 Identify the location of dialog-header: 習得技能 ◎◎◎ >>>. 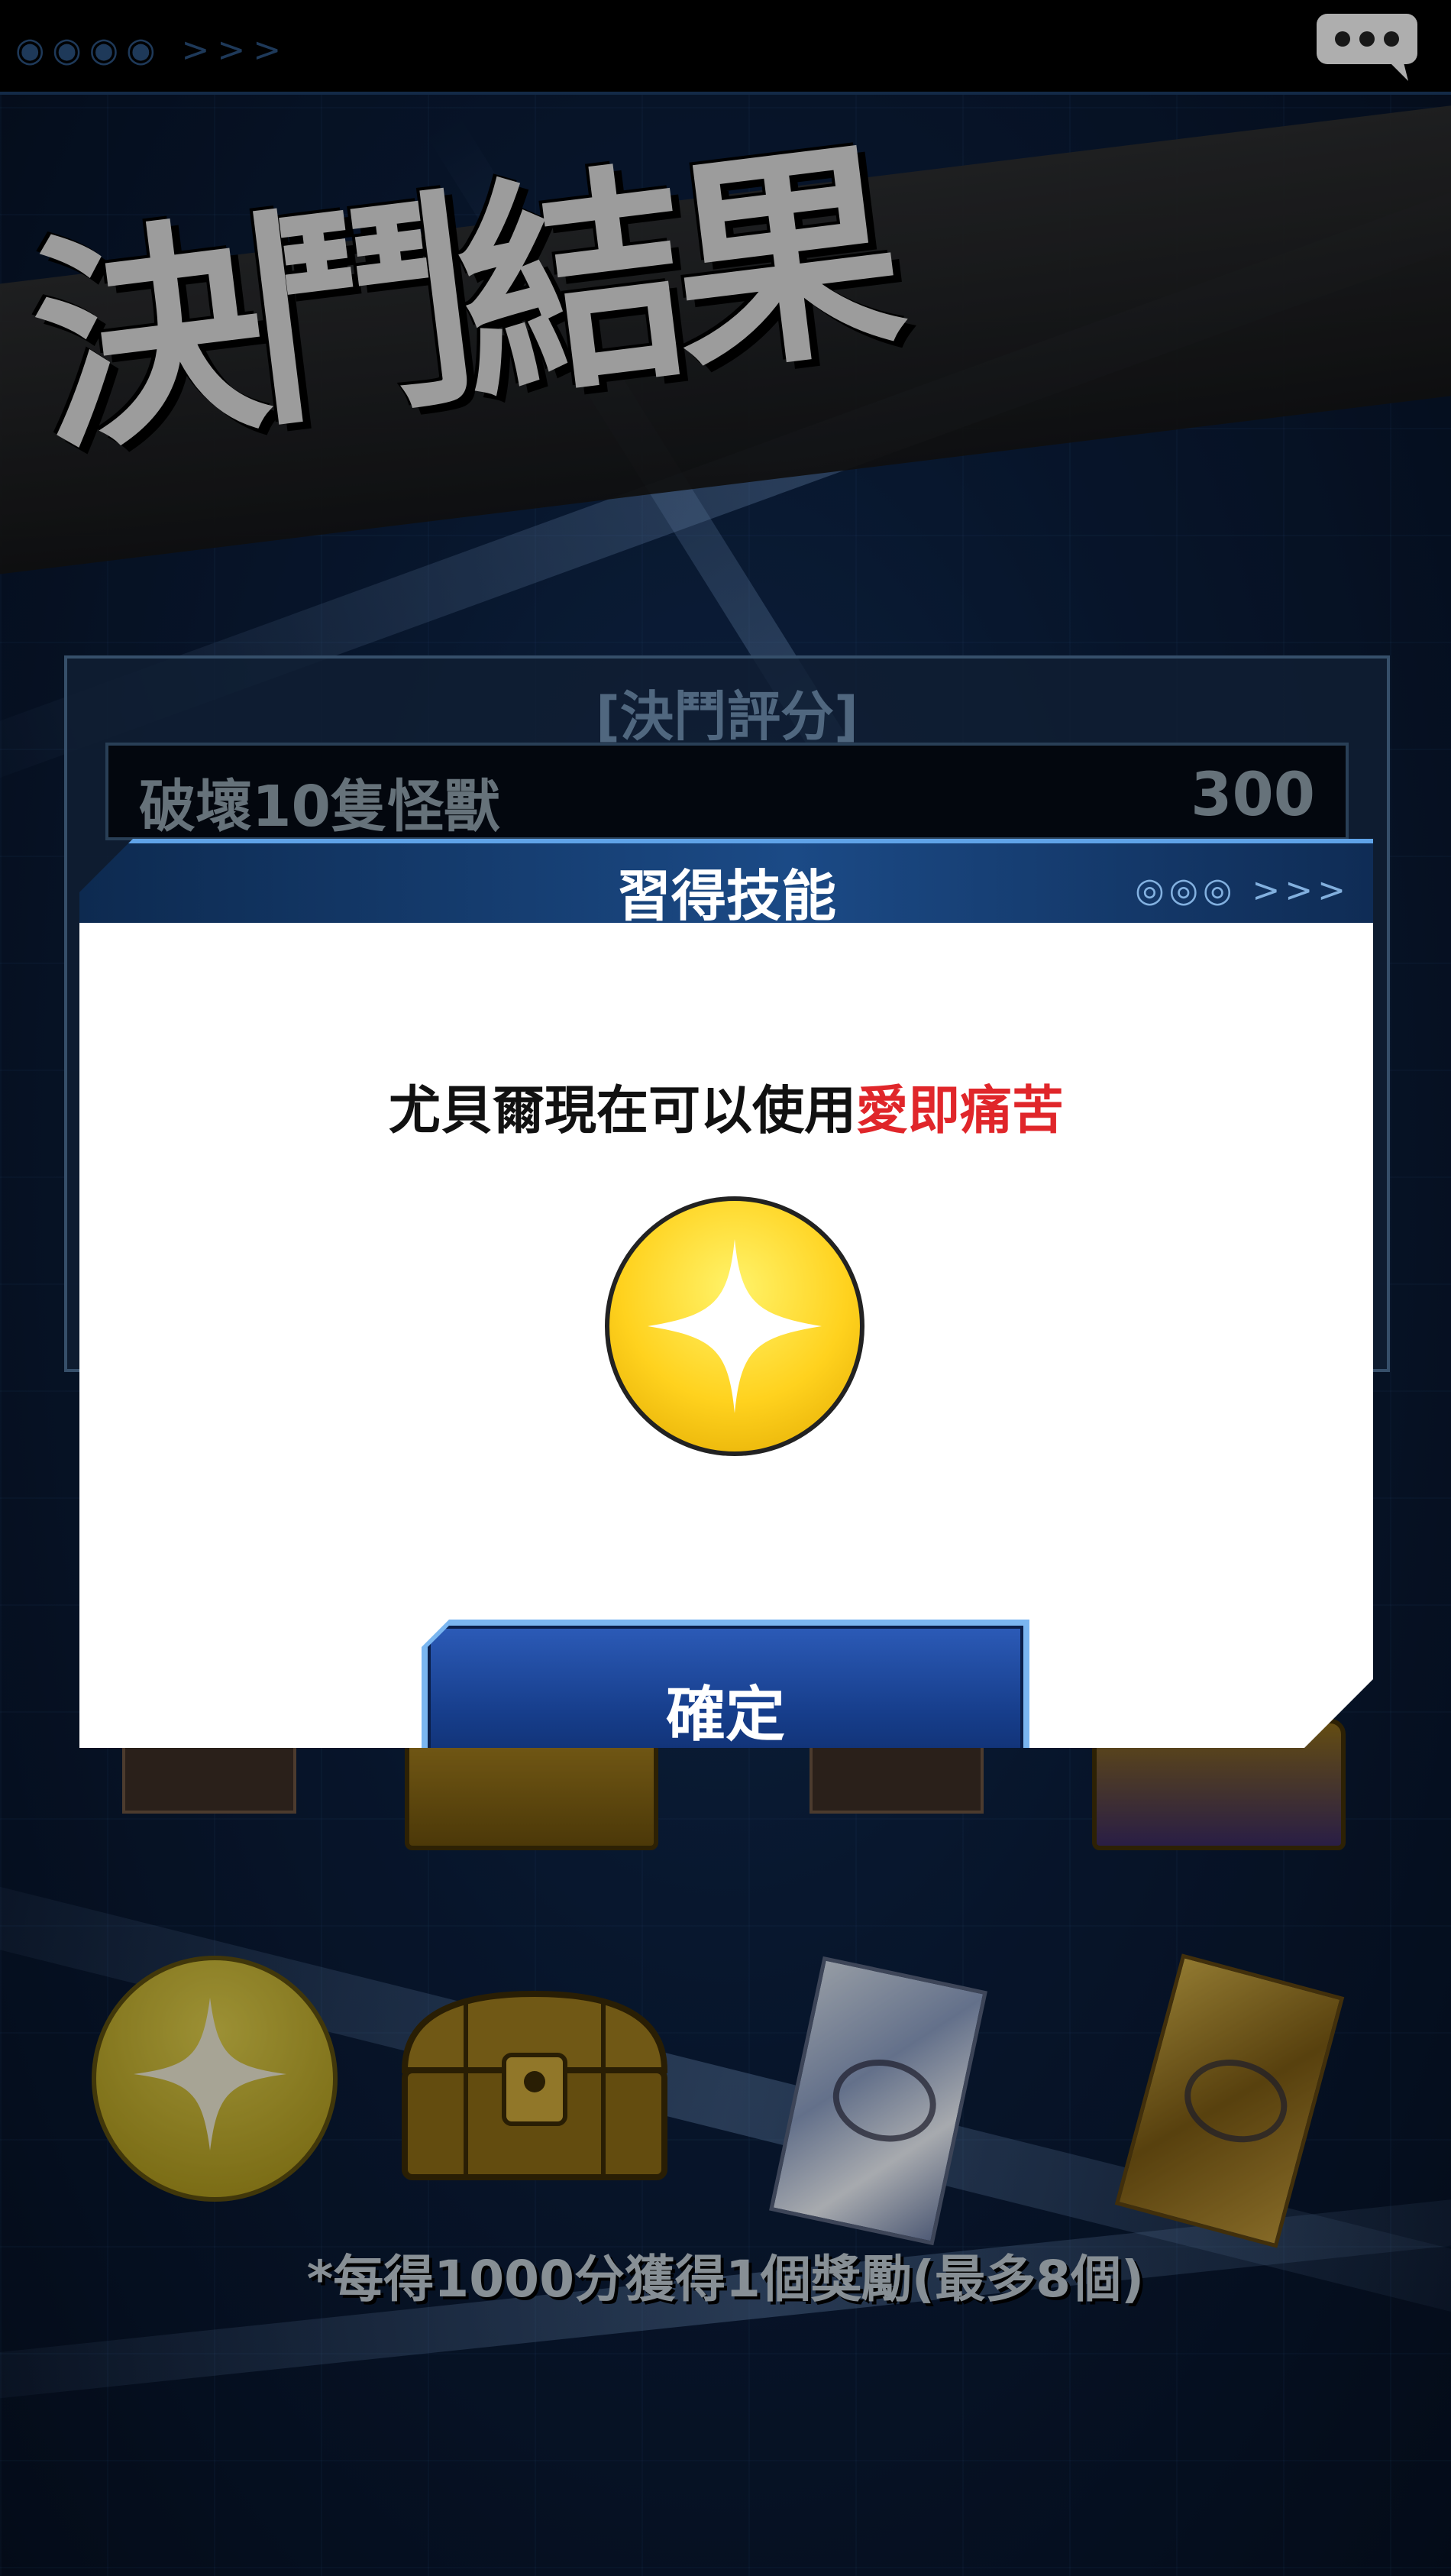
(726, 881).